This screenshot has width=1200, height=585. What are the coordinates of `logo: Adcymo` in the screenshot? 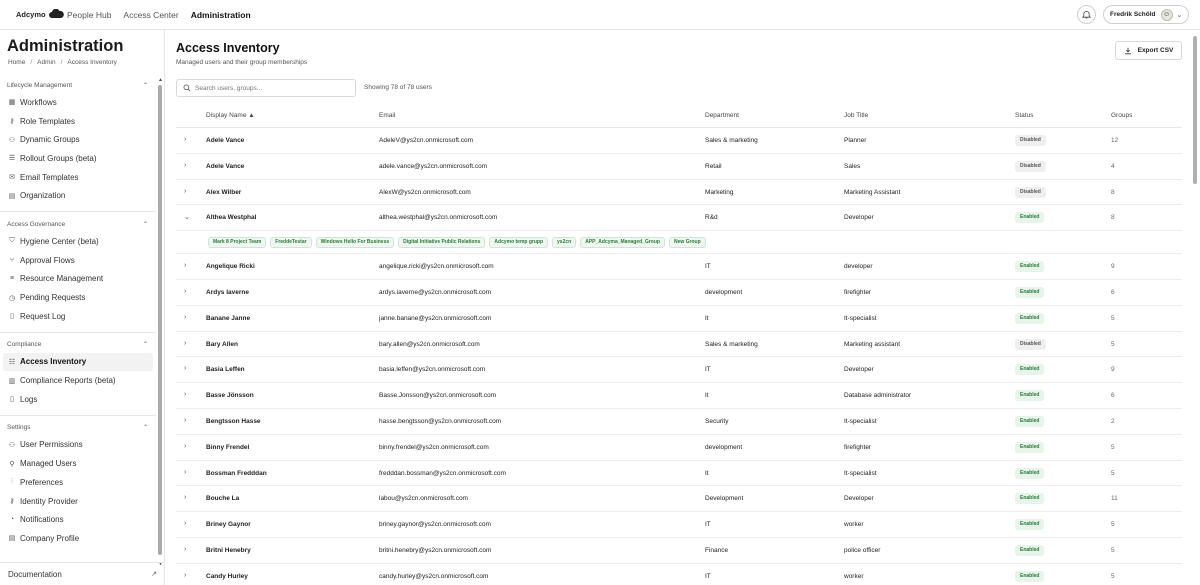 It's located at (40, 14).